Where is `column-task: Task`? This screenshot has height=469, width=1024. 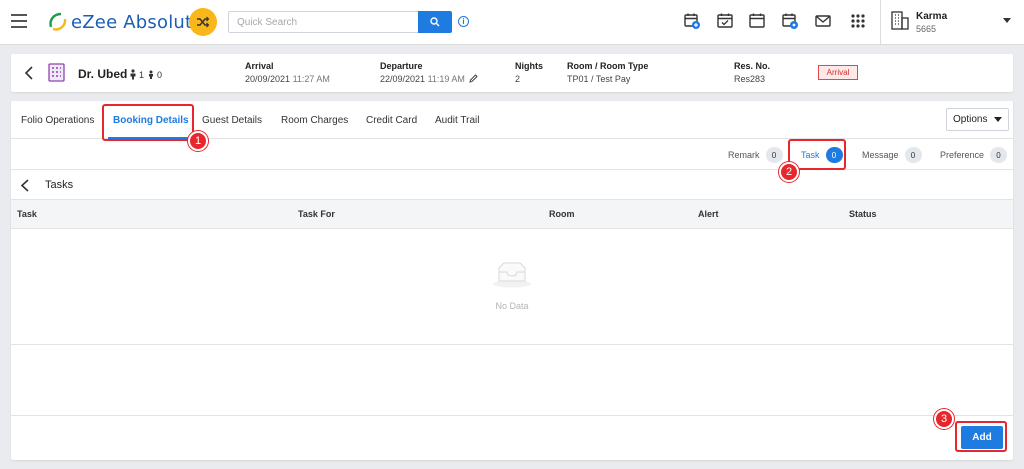 column-task: Task is located at coordinates (27, 214).